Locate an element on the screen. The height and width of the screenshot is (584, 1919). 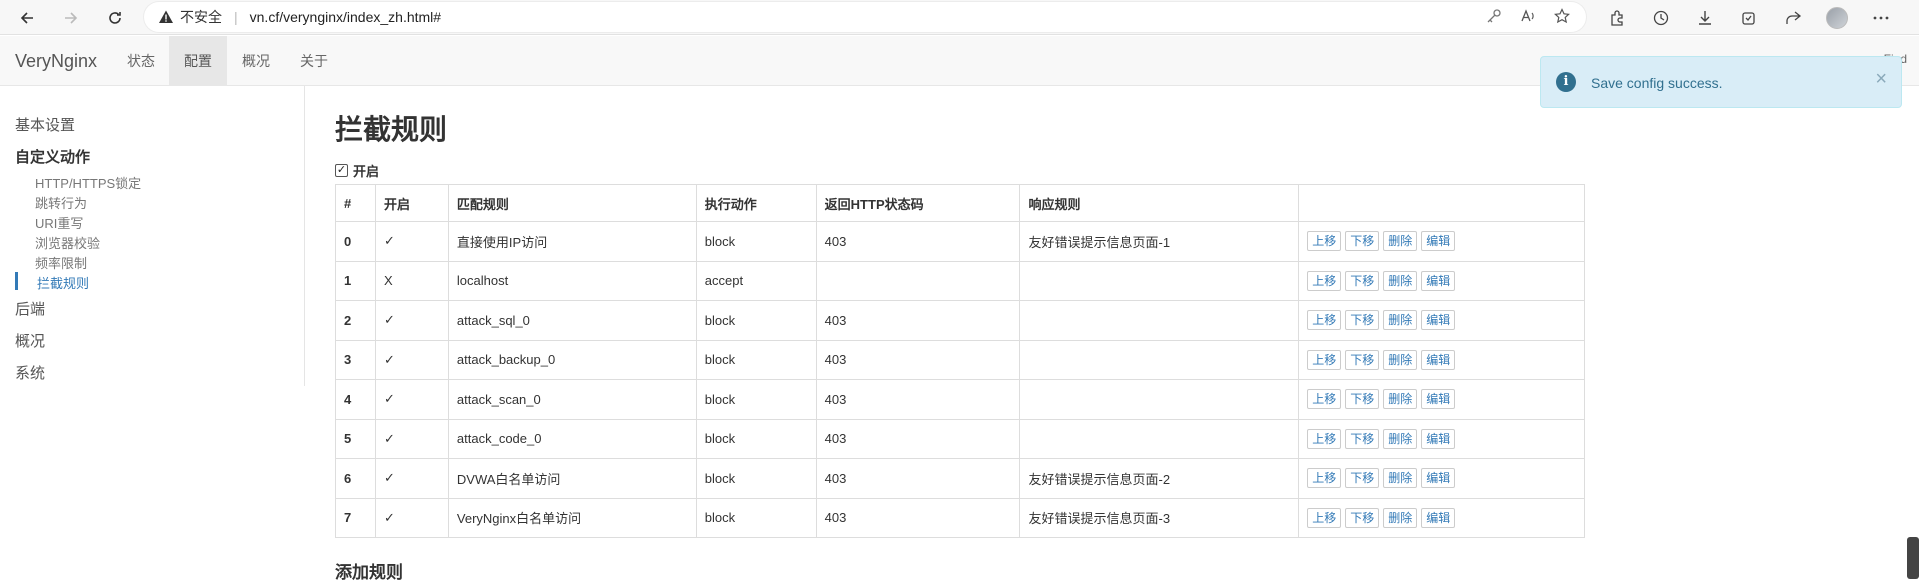
sidebar-item-basic: 基本设置 is located at coordinates (45, 124).